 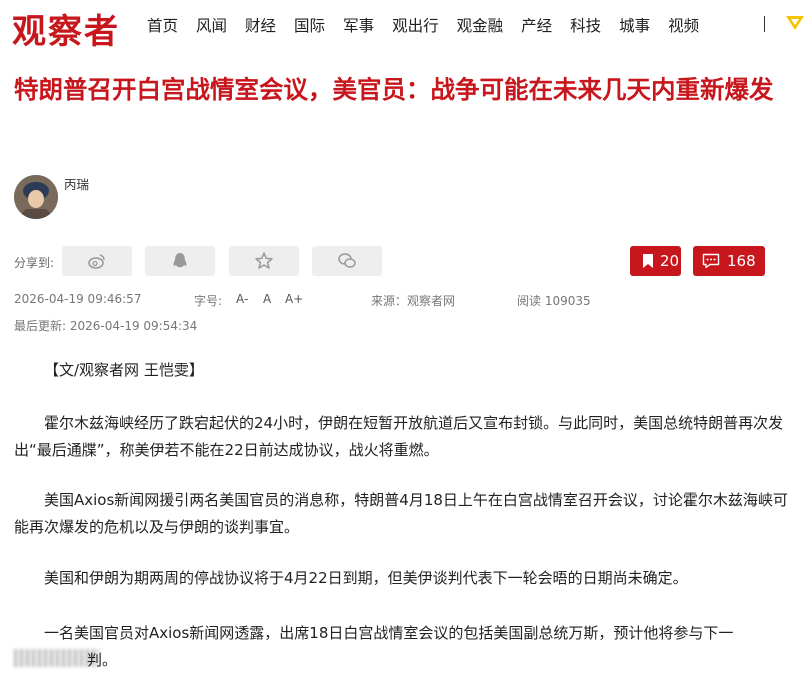 What do you see at coordinates (358, 25) in the screenshot?
I see `nav-item-military: 军事` at bounding box center [358, 25].